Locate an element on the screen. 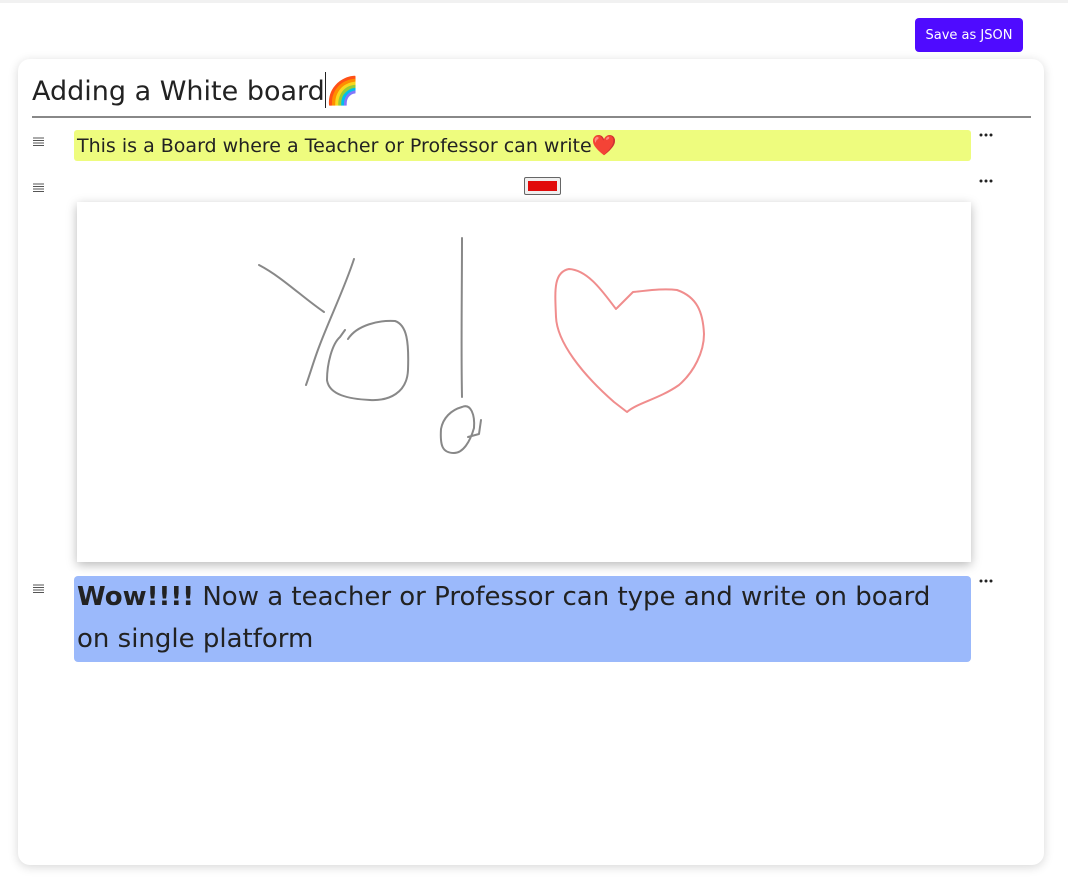 This screenshot has height=887, width=1068. pen-color-swatch is located at coordinates (542, 186).